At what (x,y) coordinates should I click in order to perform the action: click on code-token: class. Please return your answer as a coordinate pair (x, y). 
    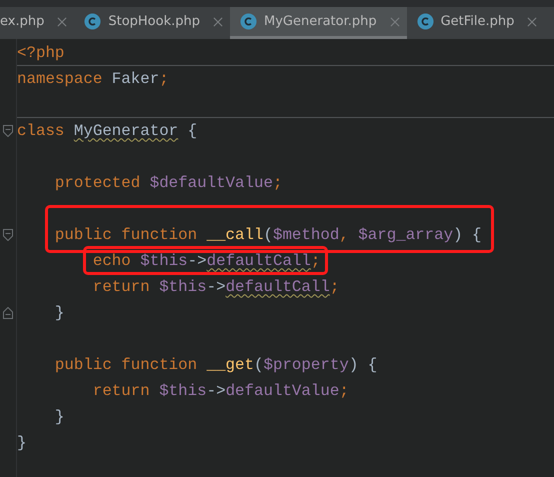
    Looking at the image, I should click on (41, 131).